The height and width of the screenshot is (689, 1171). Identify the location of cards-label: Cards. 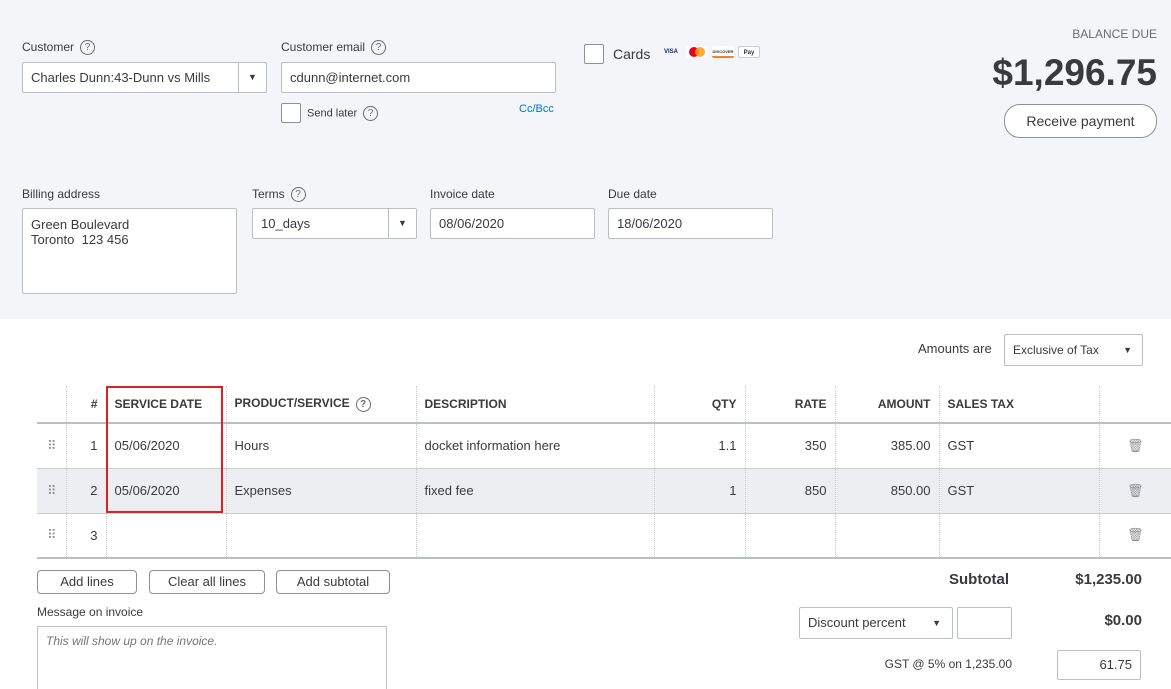
(632, 54).